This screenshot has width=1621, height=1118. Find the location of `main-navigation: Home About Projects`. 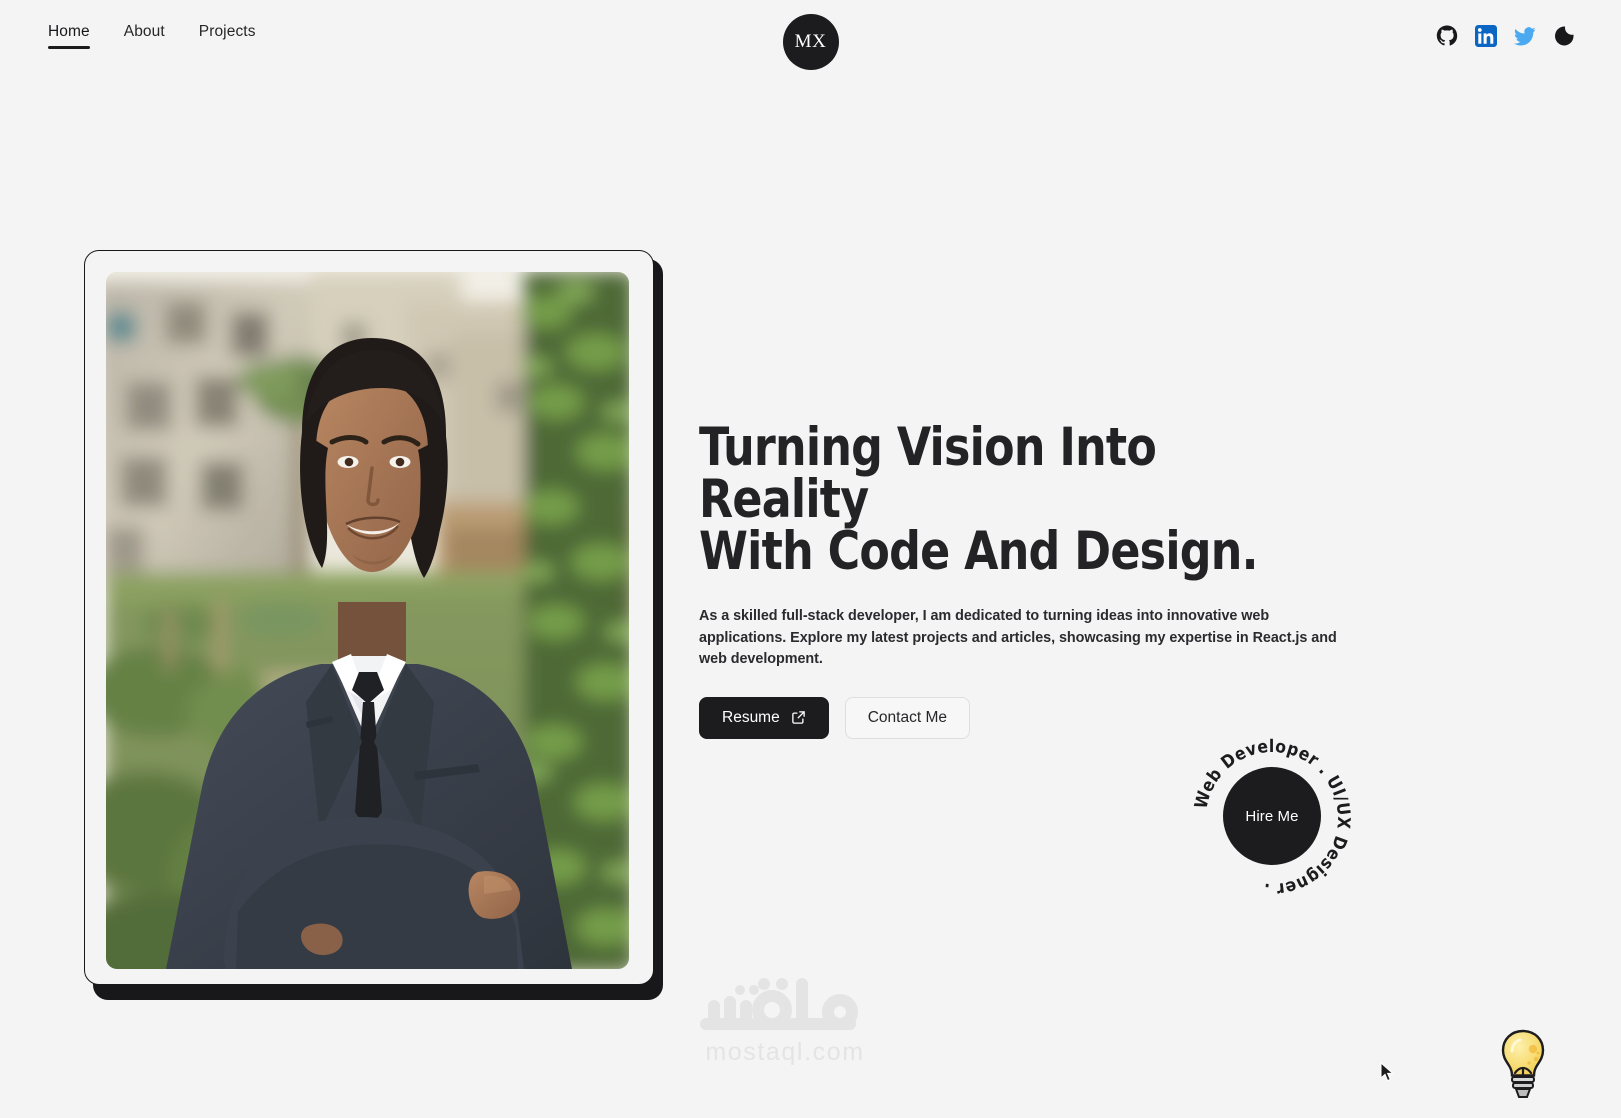

main-navigation: Home About Projects is located at coordinates (152, 36).